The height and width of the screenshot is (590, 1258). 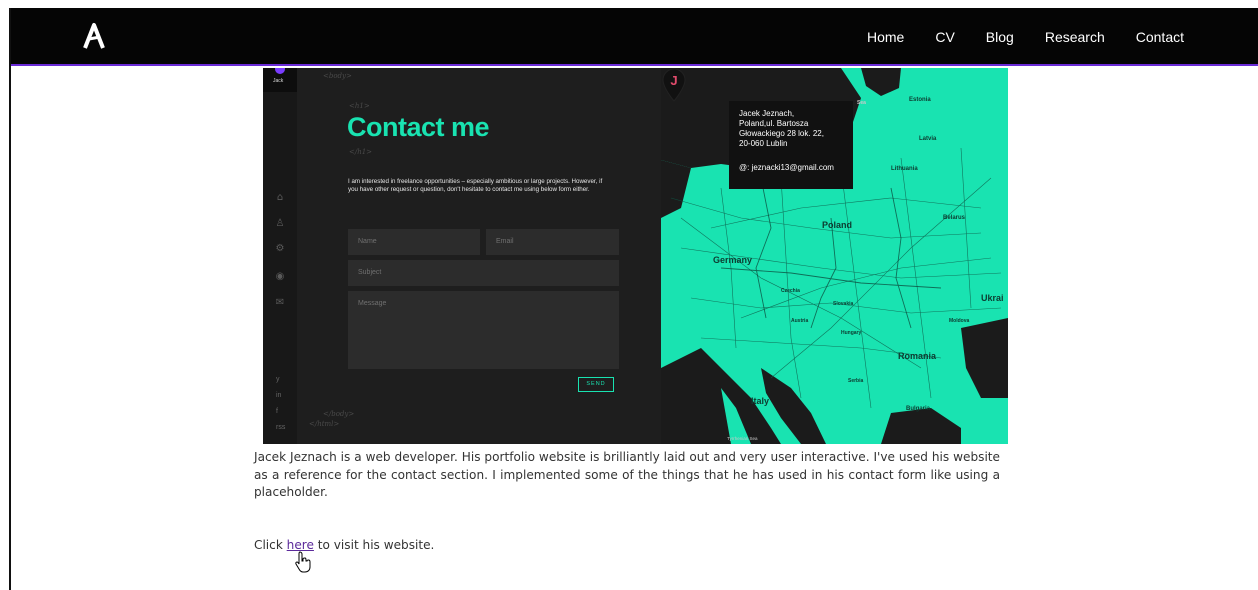 What do you see at coordinates (920, 100) in the screenshot?
I see `label-estonia: Estonia` at bounding box center [920, 100].